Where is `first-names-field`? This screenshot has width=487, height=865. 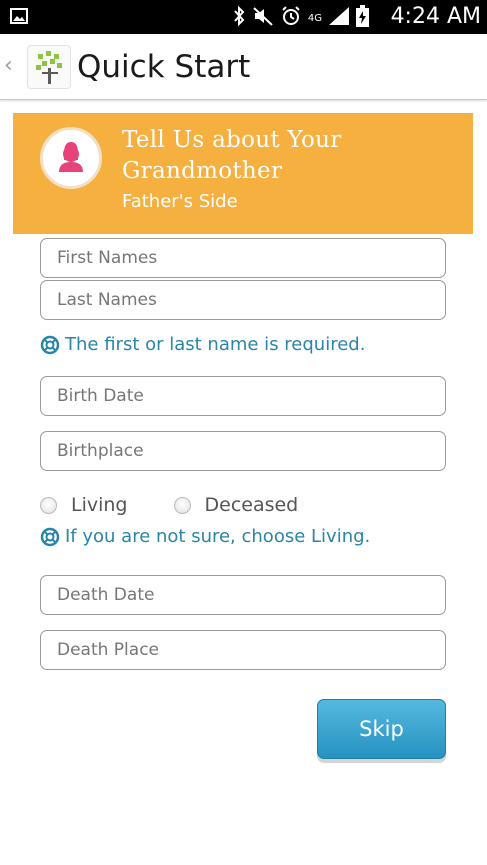
first-names-field is located at coordinates (243, 258).